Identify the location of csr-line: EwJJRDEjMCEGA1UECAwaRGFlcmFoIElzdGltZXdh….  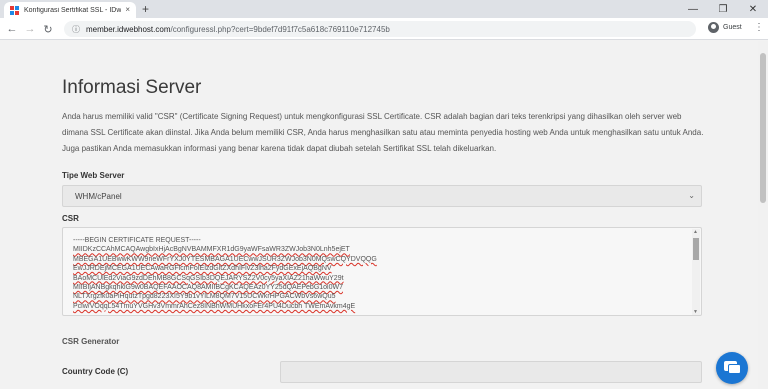
(202, 269).